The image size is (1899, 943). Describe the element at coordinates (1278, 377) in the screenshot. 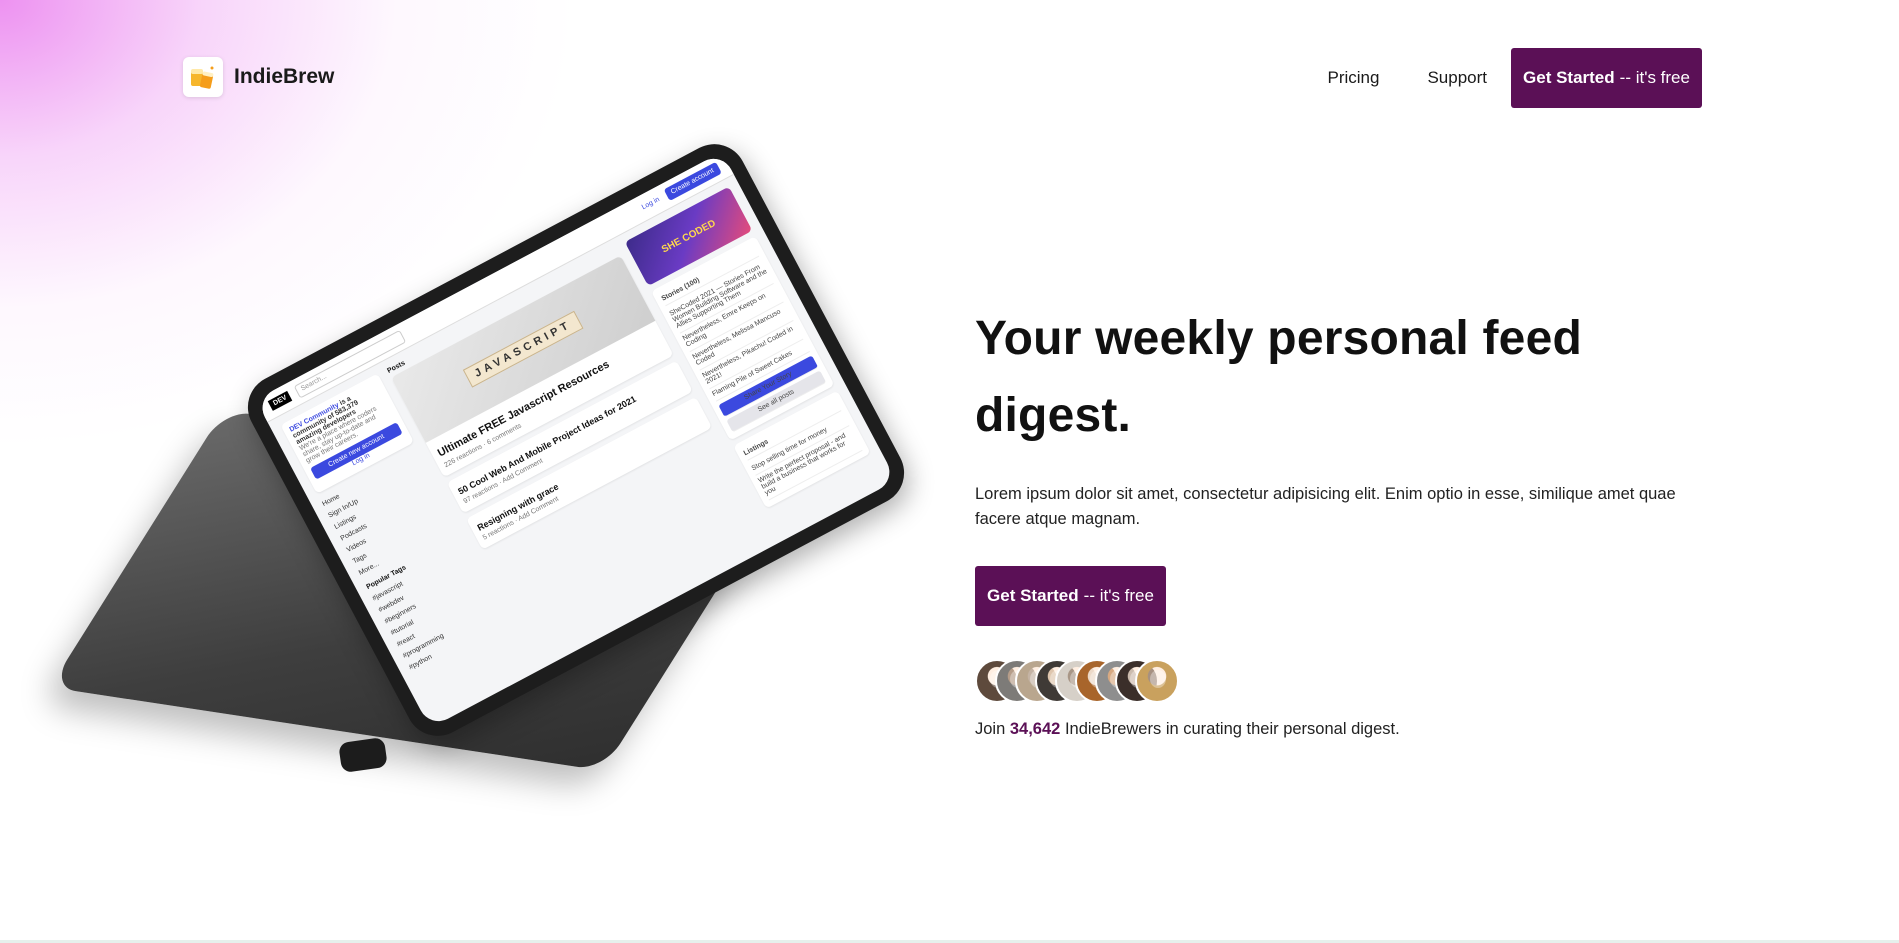

I see `hero-headline: Your weekly personal feed digest.` at that location.